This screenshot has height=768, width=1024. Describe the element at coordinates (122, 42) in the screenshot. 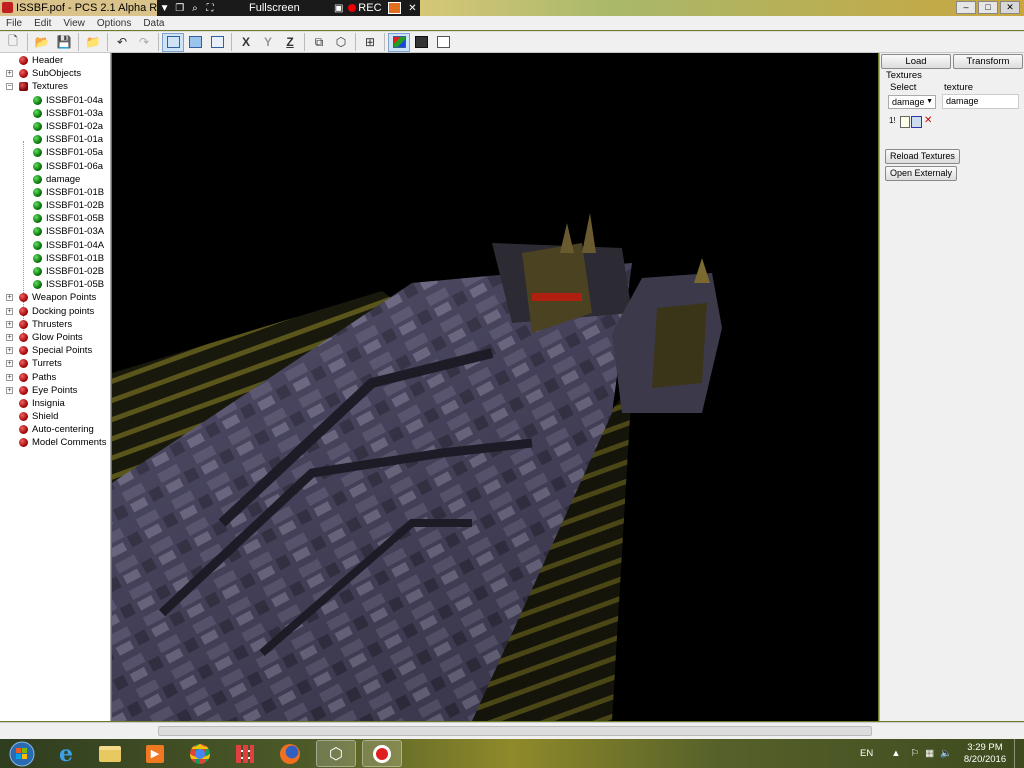

I see `undo-icon: ↶` at that location.